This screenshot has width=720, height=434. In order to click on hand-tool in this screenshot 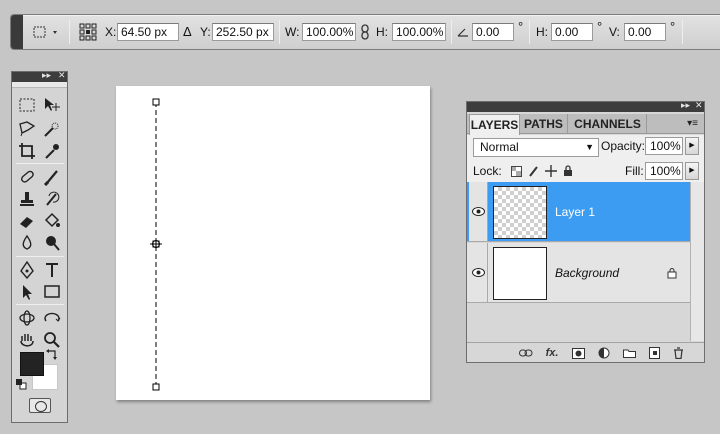, I will do `click(27, 340)`.